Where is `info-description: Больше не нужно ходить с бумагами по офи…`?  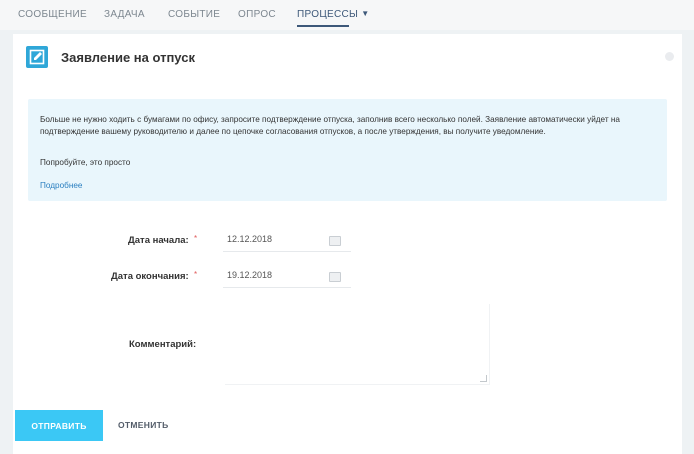
info-description: Больше не нужно ходить с бумагами по офи… is located at coordinates (330, 125).